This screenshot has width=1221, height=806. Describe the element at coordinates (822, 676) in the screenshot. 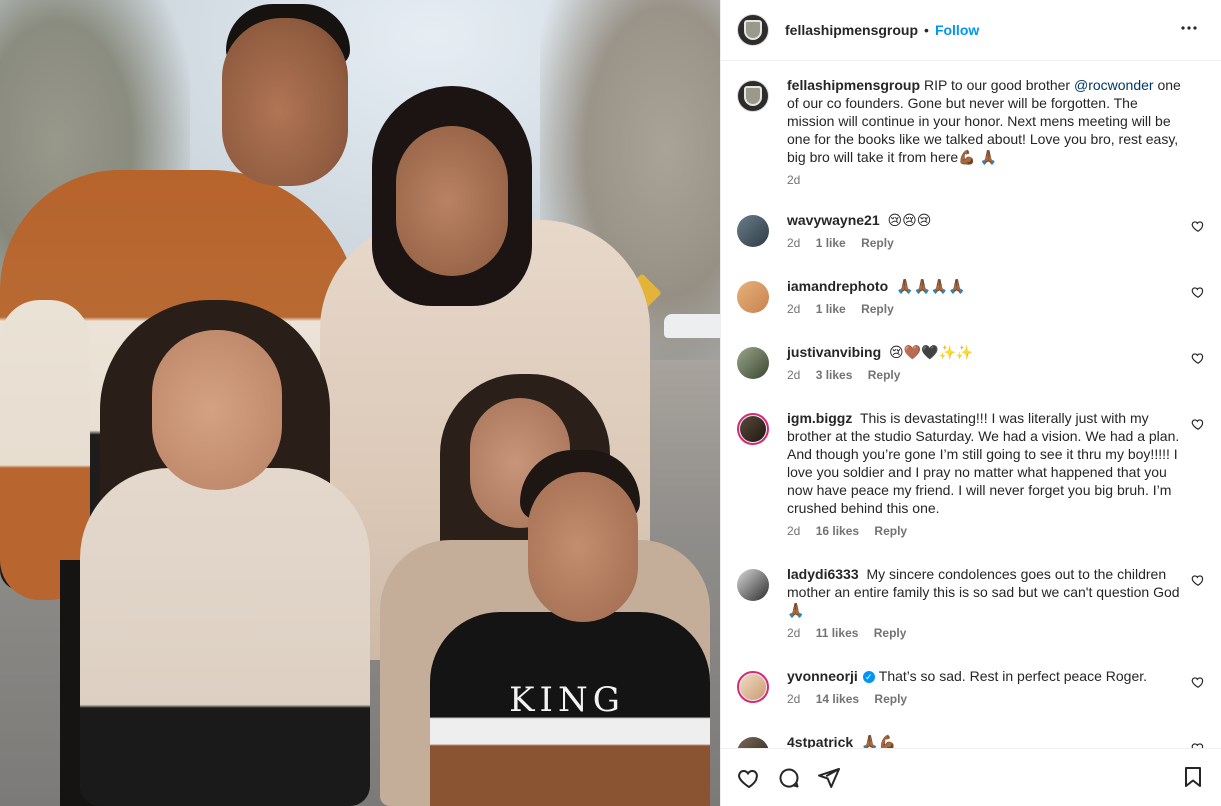

I see `comment-username: yvonneorji` at that location.